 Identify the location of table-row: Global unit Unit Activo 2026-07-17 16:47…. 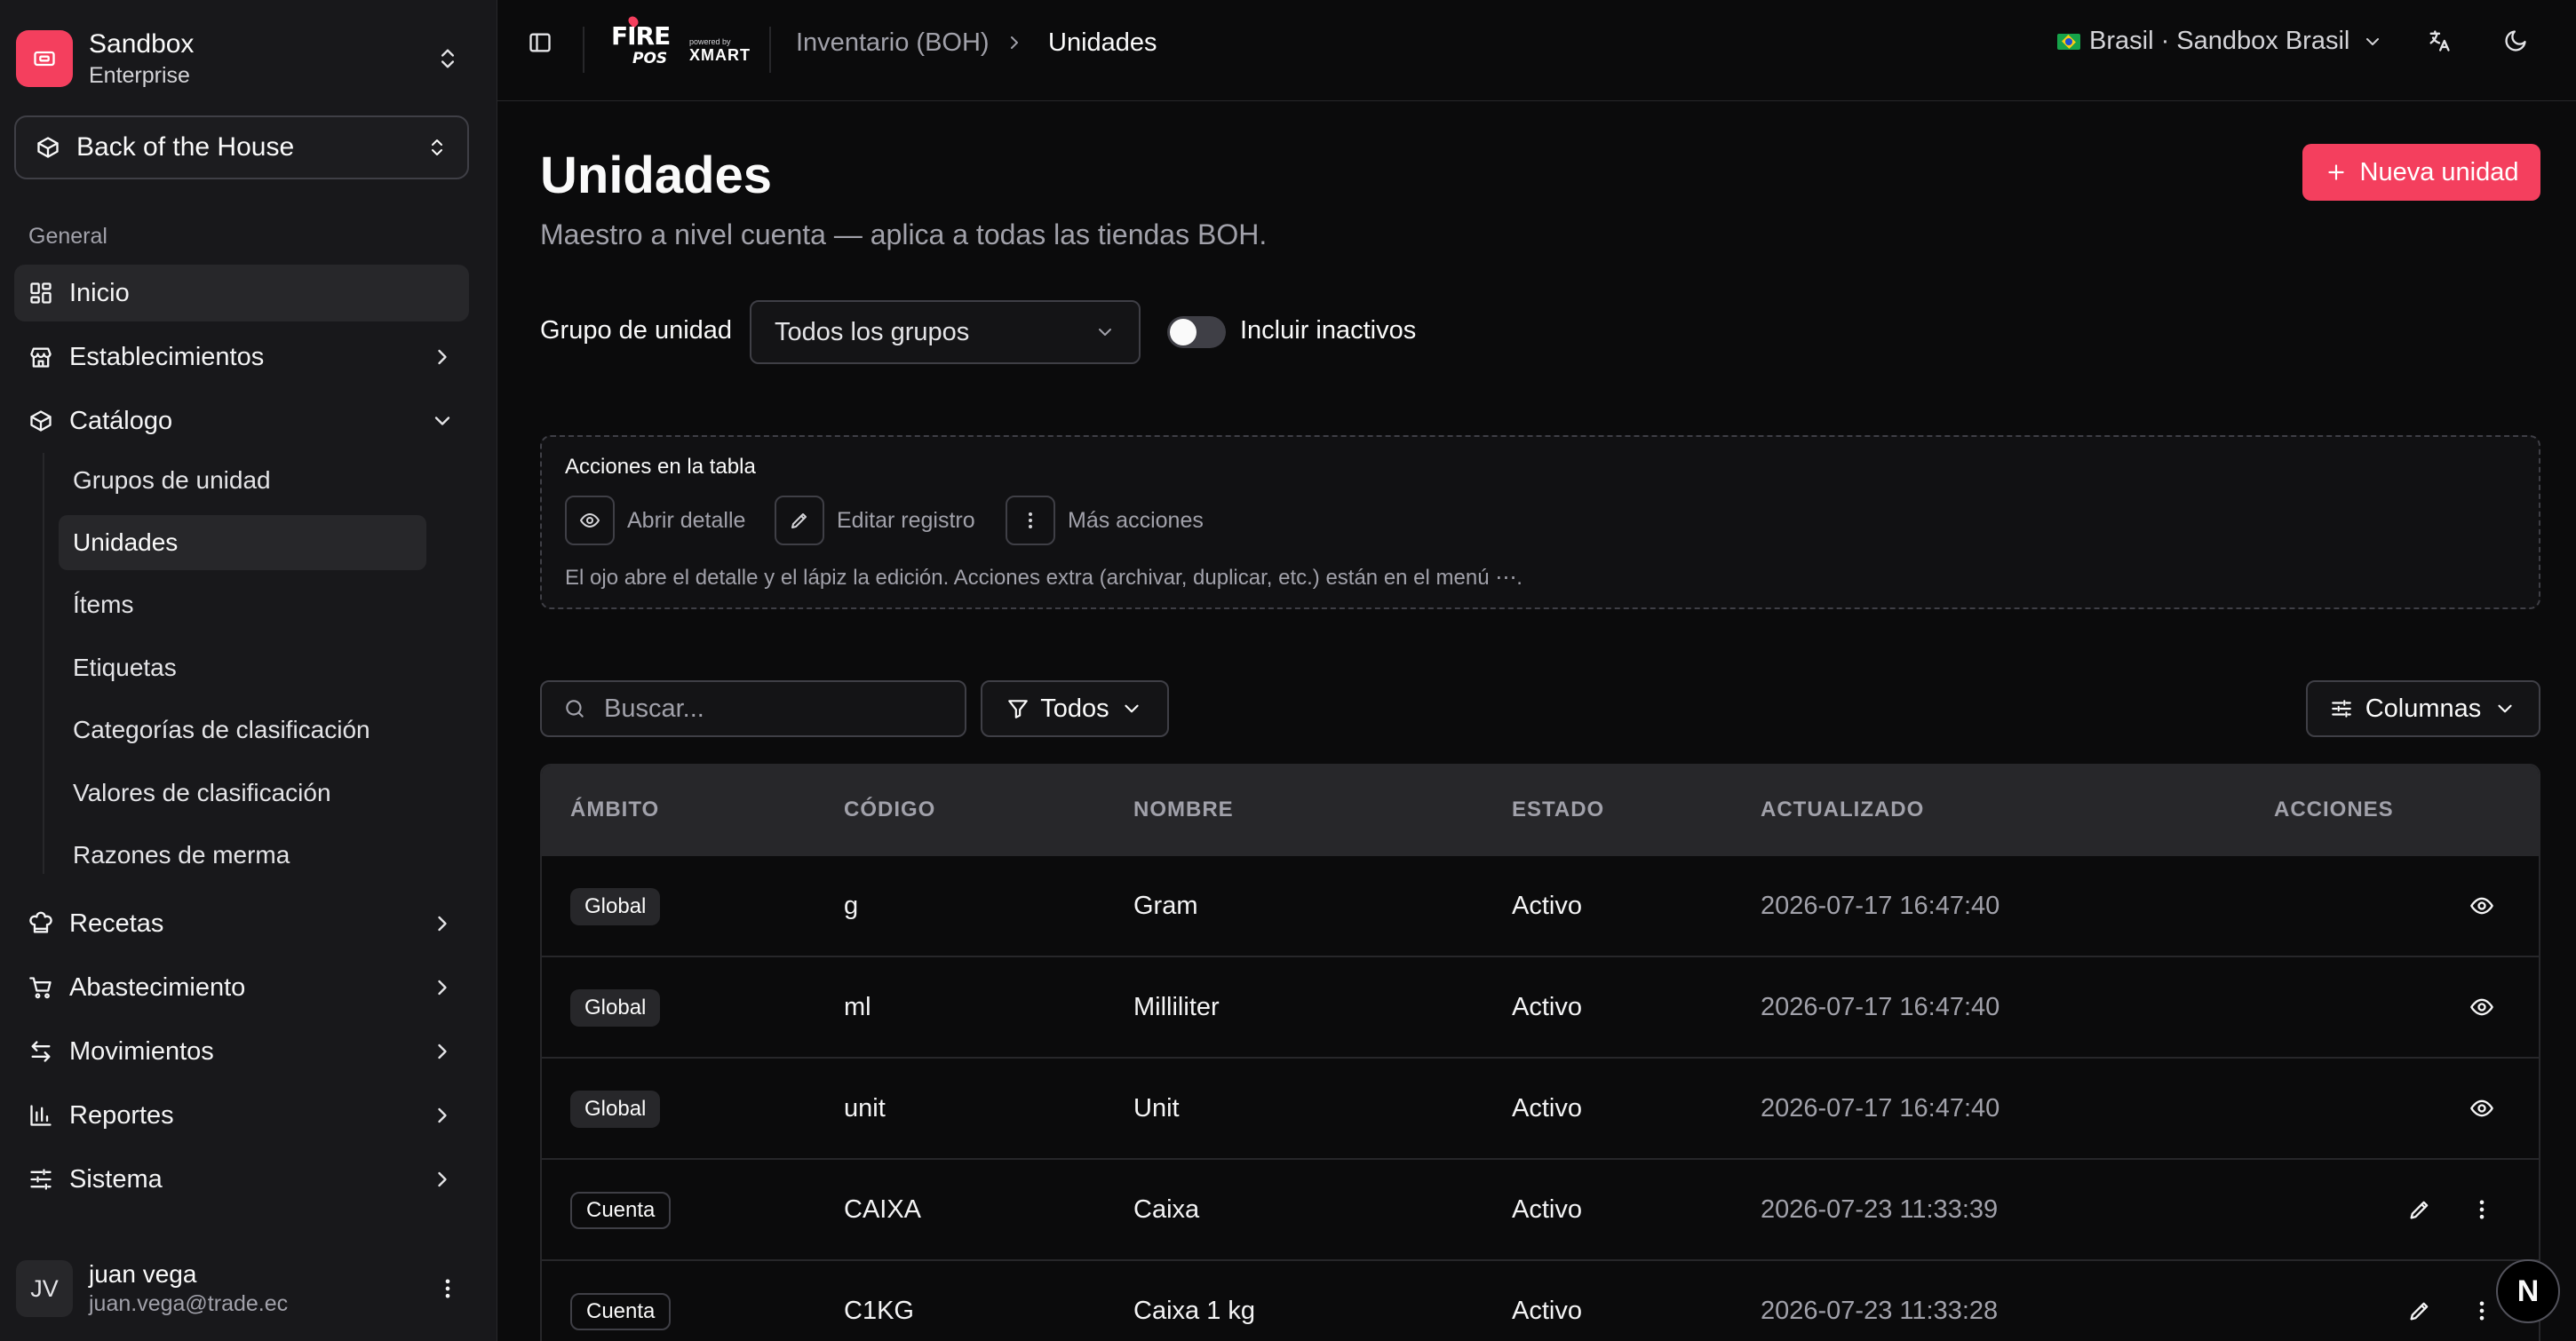
(1540, 1107).